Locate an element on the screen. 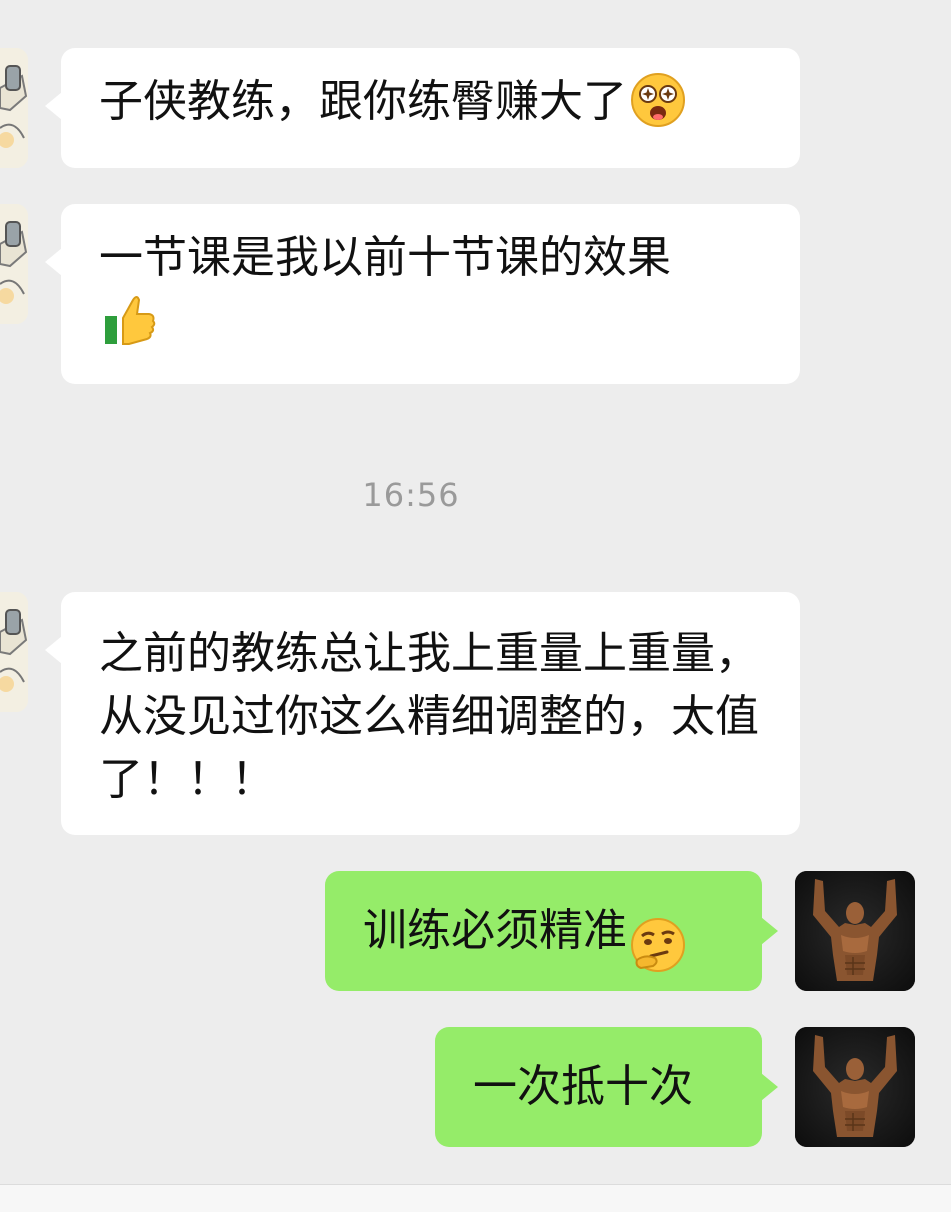 The height and width of the screenshot is (1212, 951). message-text: 之前的教练总让我上重量上重量，从没见过你这么精细调整的，太值了！！！ is located at coordinates (429, 716).